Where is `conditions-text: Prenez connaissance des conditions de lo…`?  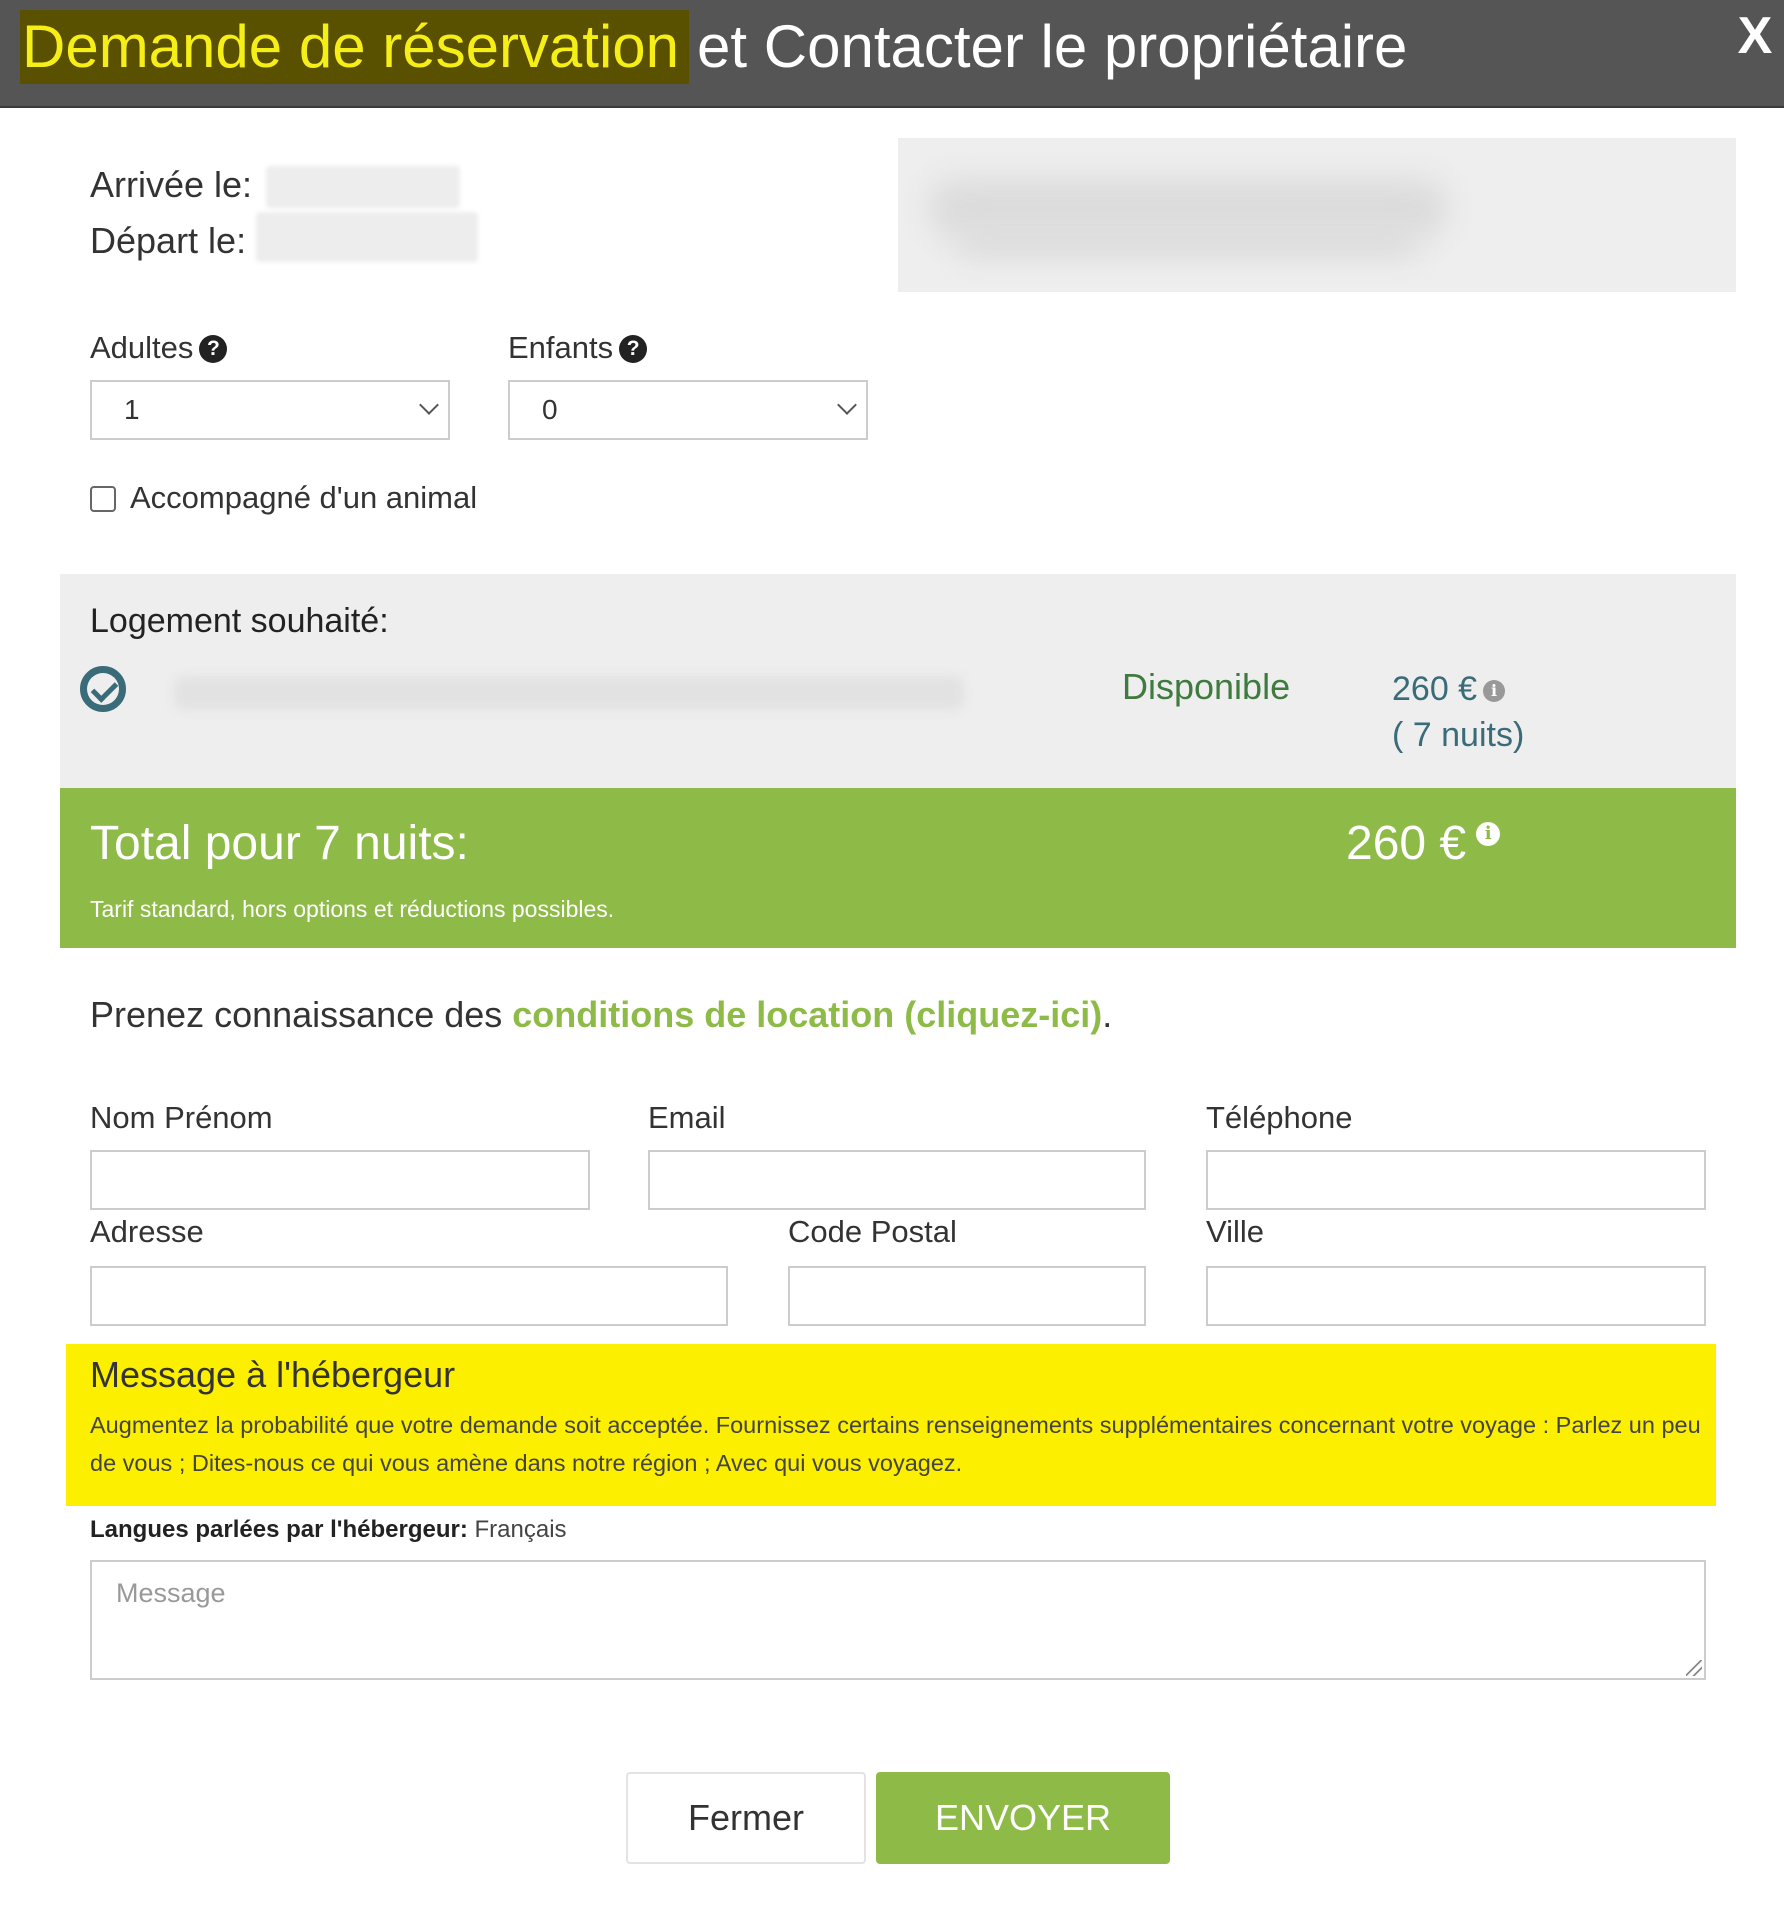
conditions-text: Prenez connaissance des conditions de lo… is located at coordinates (601, 1014).